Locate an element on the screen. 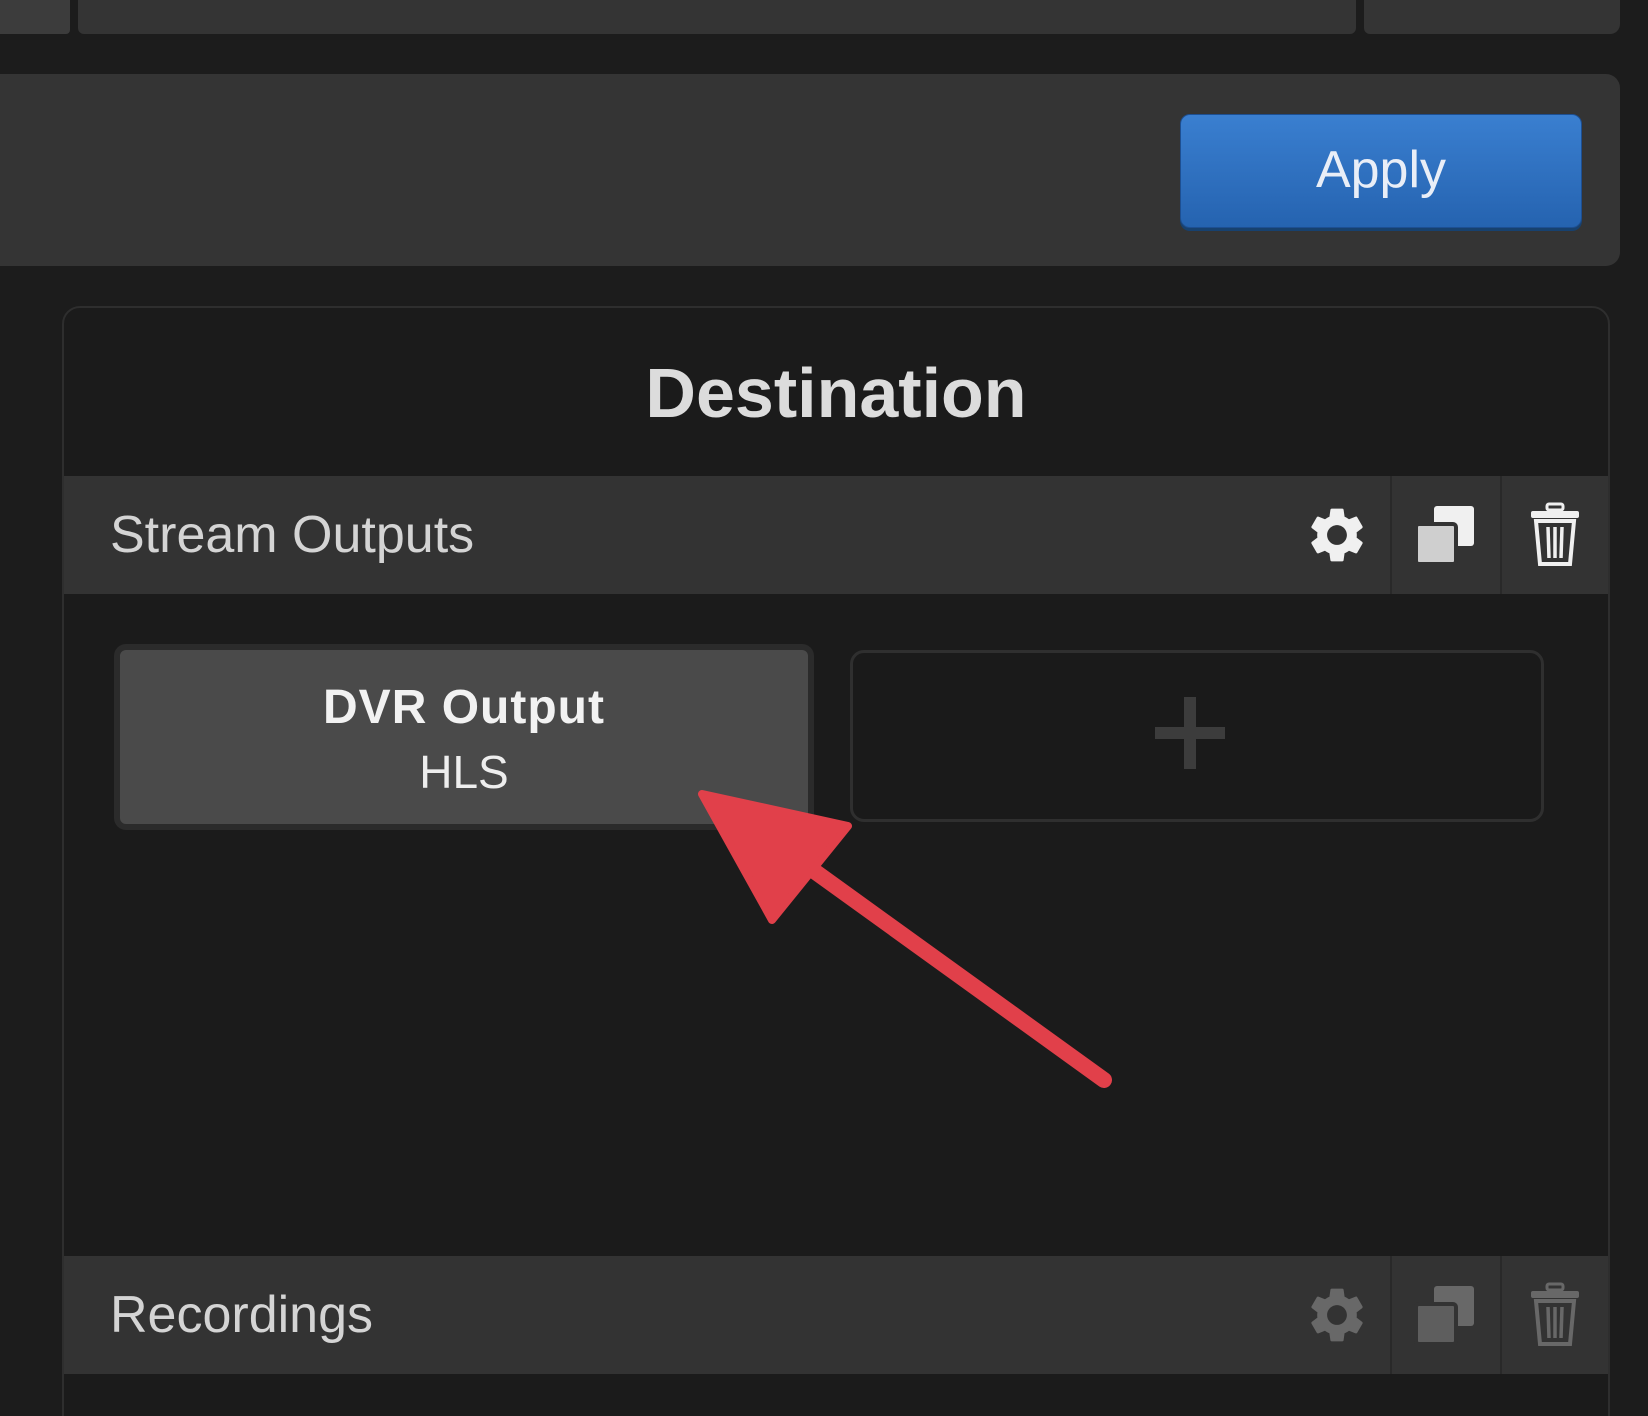 The height and width of the screenshot is (1416, 1648). destination-title: Destination is located at coordinates (836, 393).